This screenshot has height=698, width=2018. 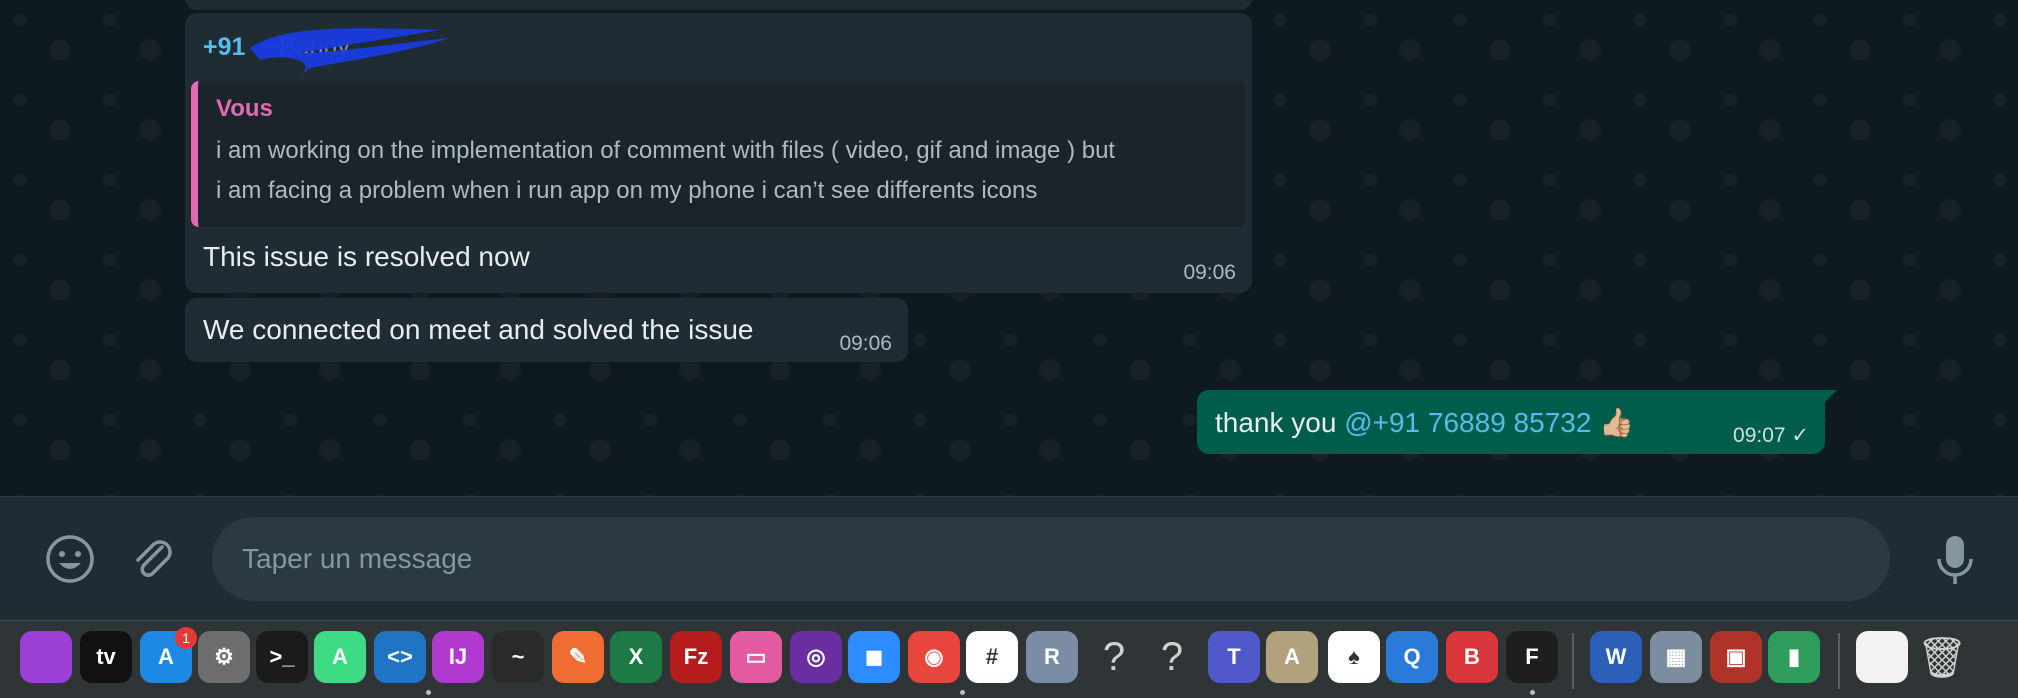 What do you see at coordinates (992, 657) in the screenshot?
I see `slack-icon: #` at bounding box center [992, 657].